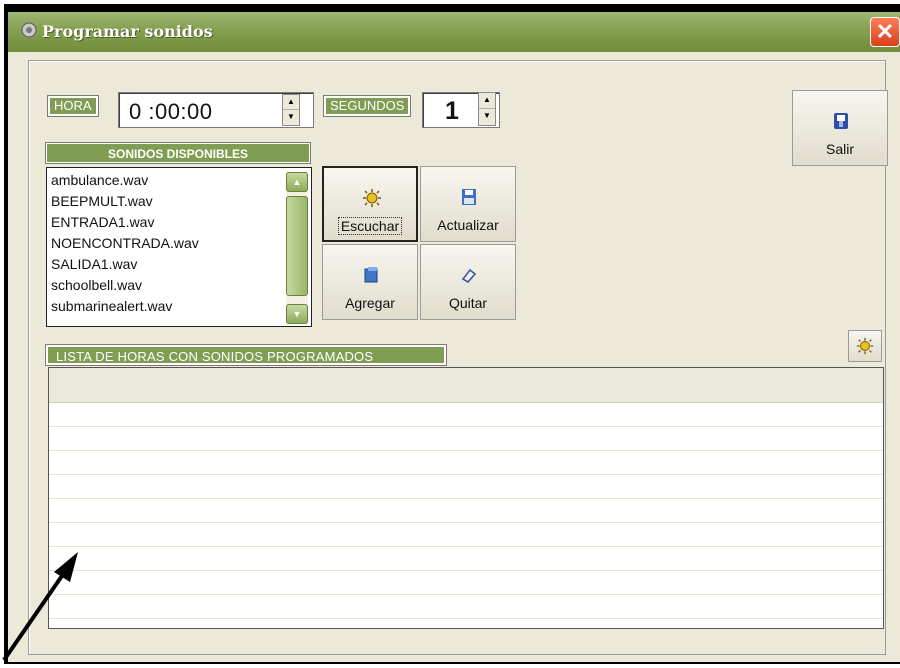  I want to click on close-button: ✕, so click(885, 32).